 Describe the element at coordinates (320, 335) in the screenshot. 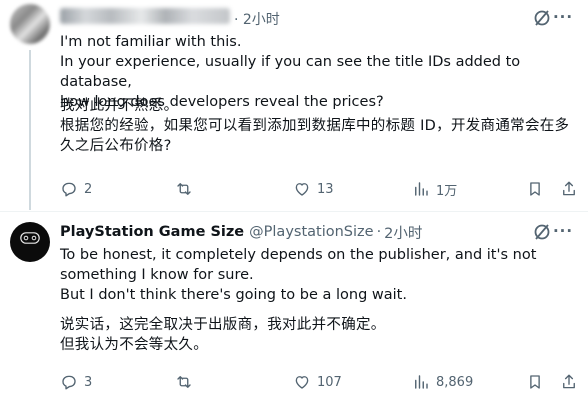

I see `tweet-text-zh: 说实话，这完全取决于出版商，我对此并不确定。 但我认为不会等太久。` at that location.